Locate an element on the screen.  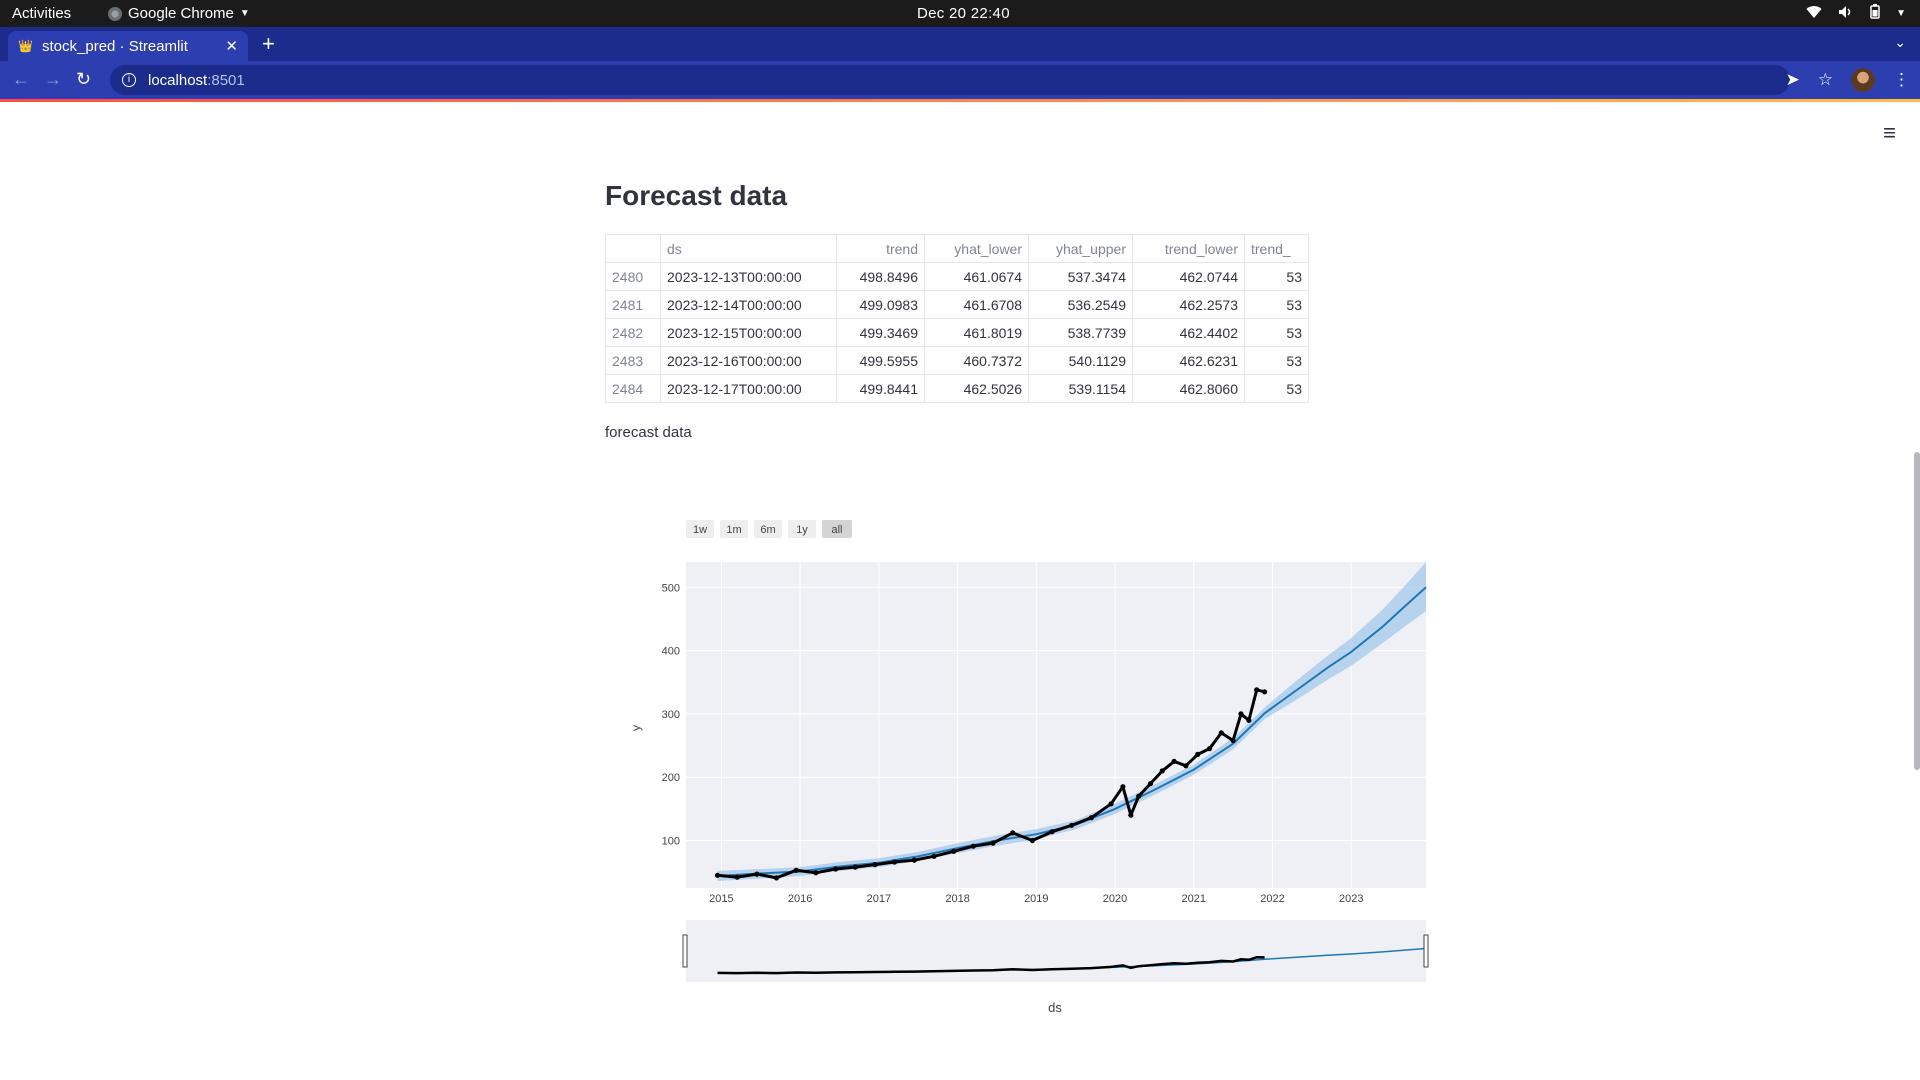
cell-ds: 2023-12-16T00:00:00 is located at coordinates (748, 360).